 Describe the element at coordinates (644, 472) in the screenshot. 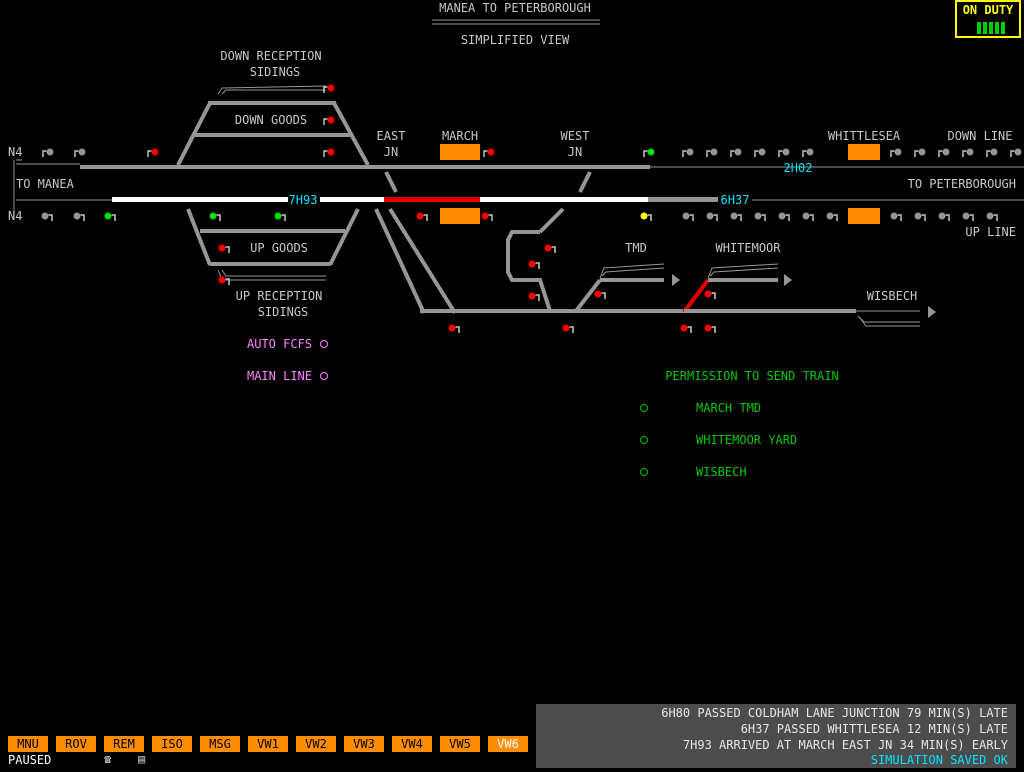

I see `permission-wisbech-toggle` at that location.